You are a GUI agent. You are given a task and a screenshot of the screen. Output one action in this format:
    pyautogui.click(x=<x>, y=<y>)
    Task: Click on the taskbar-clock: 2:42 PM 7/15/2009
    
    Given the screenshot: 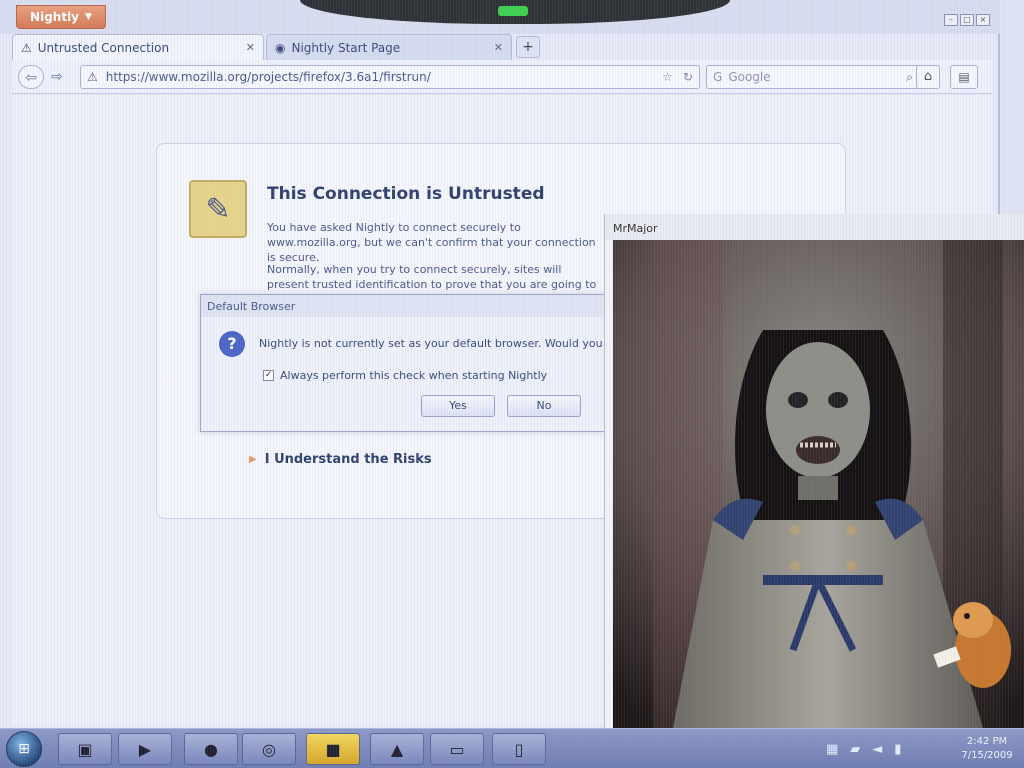 What is the action you would take?
    pyautogui.click(x=987, y=749)
    